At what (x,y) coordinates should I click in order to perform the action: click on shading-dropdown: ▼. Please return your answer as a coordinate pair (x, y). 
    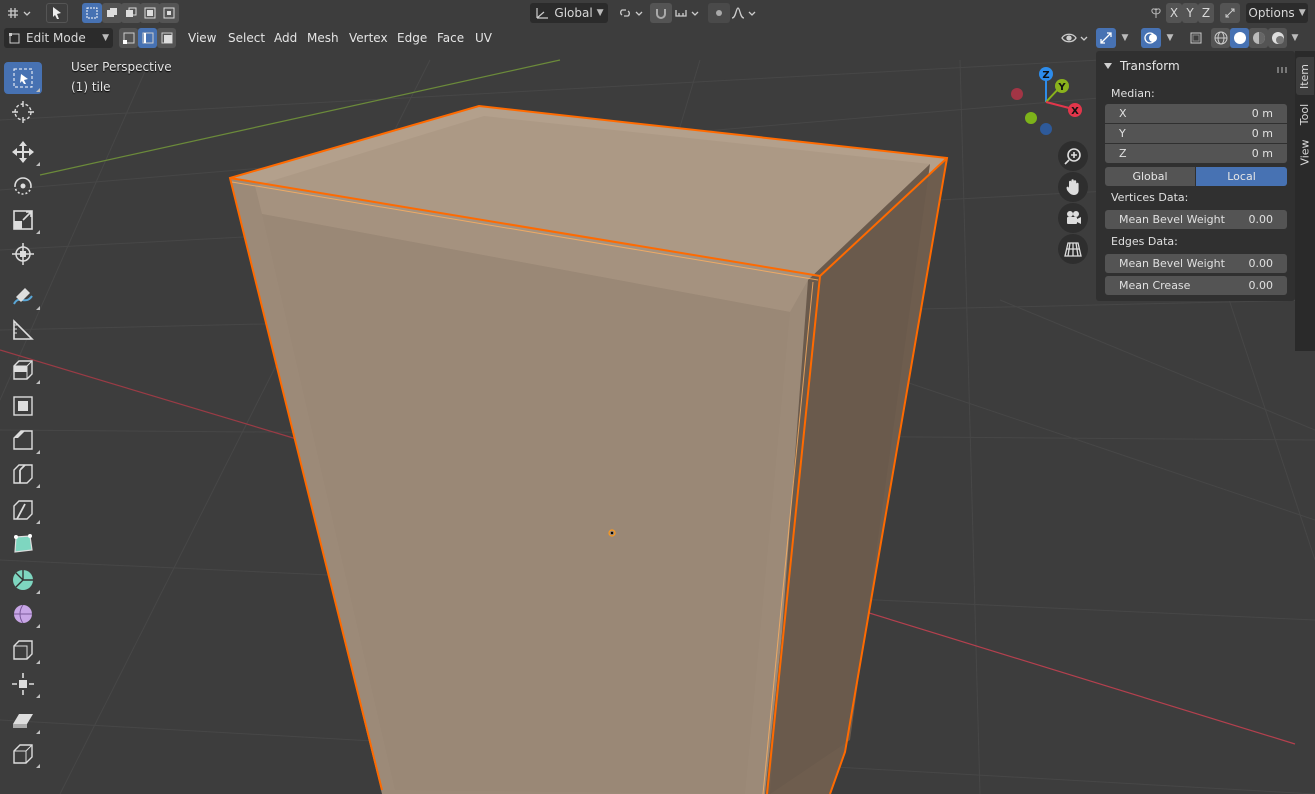
    Looking at the image, I should click on (1295, 38).